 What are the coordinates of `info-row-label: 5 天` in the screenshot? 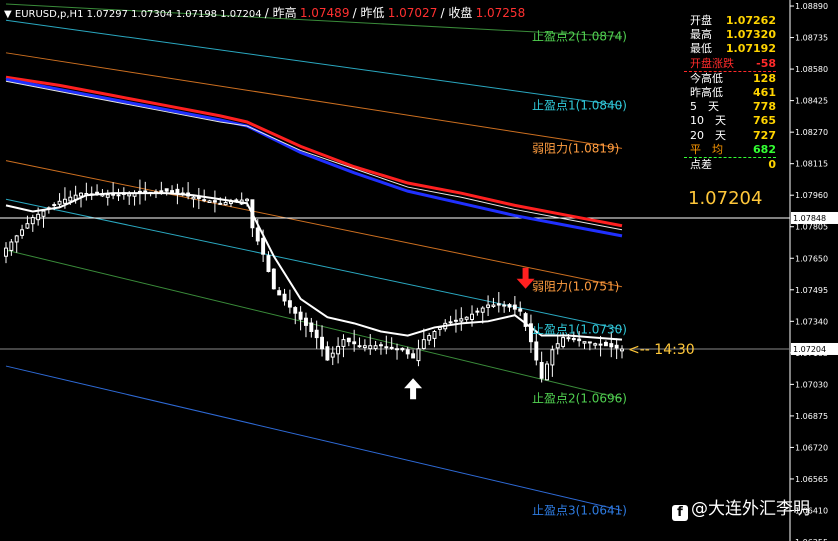 It's located at (704, 107).